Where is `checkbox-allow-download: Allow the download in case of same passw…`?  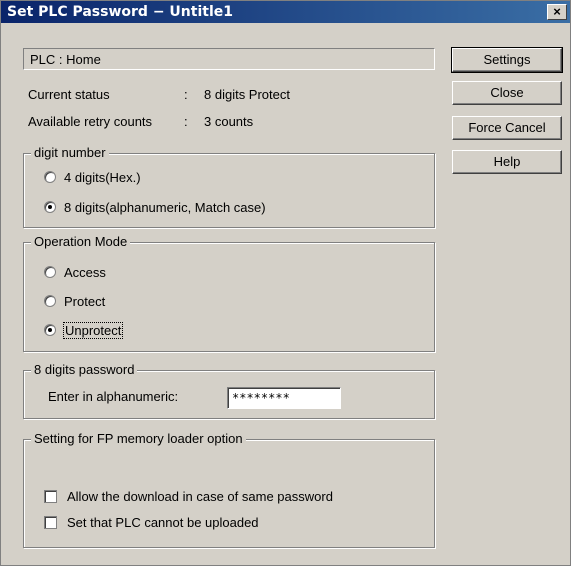
checkbox-allow-download: Allow the download in case of same passw… is located at coordinates (188, 496).